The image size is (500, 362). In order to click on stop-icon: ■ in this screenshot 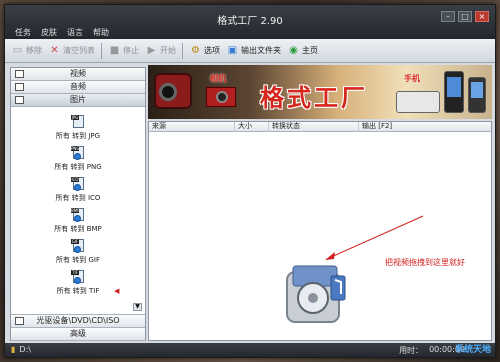, I will do `click(114, 50)`.